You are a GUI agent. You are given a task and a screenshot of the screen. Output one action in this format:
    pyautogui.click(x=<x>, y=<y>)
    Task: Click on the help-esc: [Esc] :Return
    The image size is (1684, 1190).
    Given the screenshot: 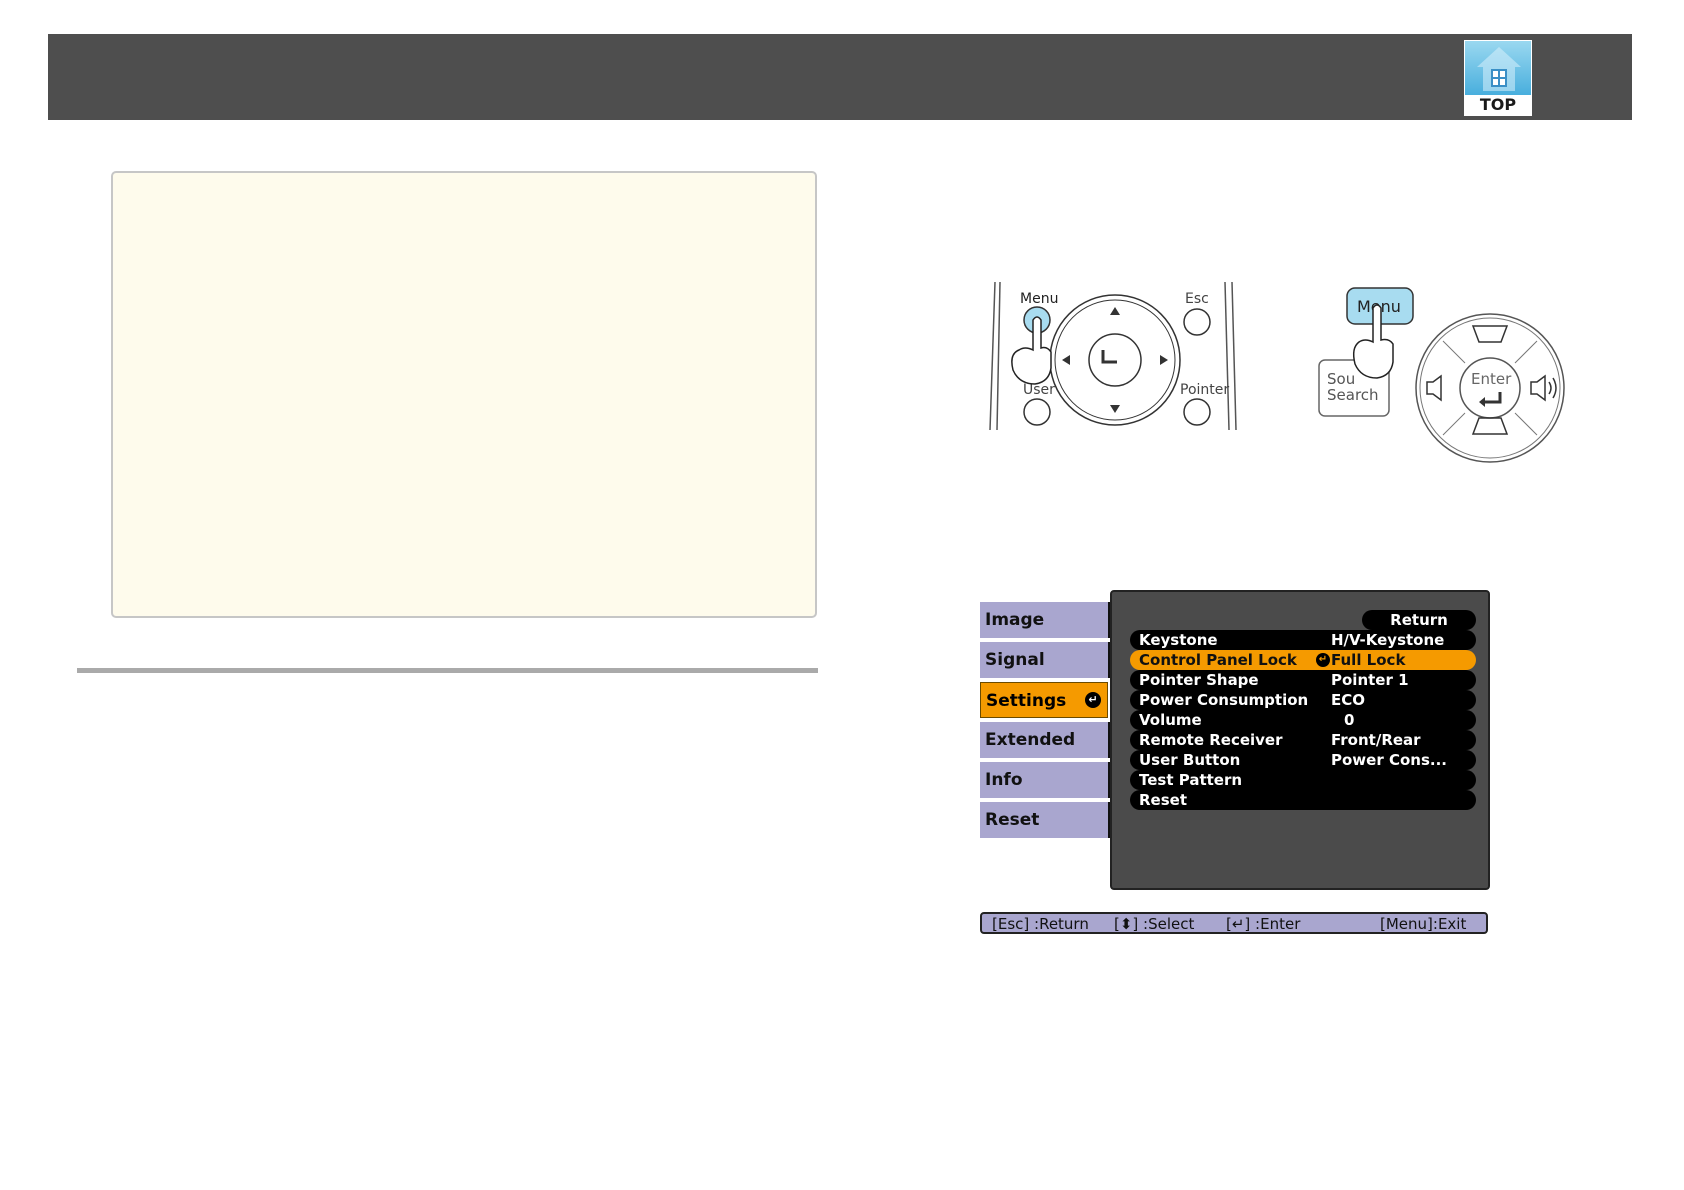 What is the action you would take?
    pyautogui.click(x=1040, y=924)
    